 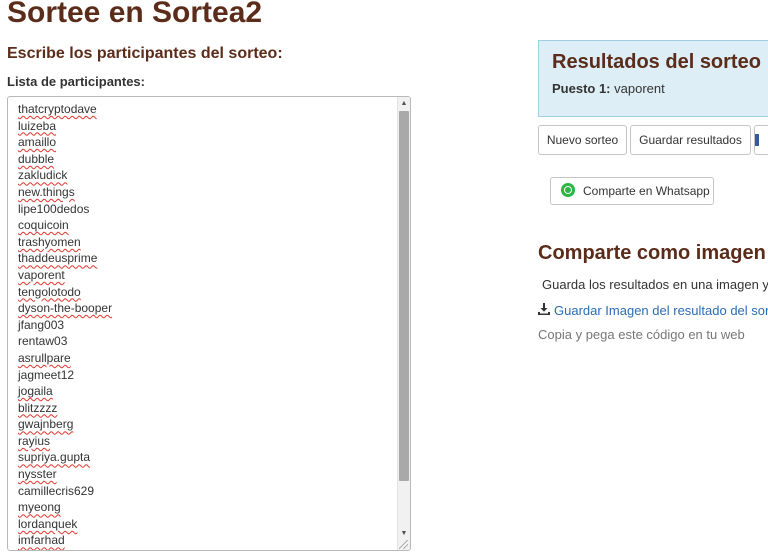 What do you see at coordinates (54, 208) in the screenshot?
I see `participant-entry: lipe100dedos` at bounding box center [54, 208].